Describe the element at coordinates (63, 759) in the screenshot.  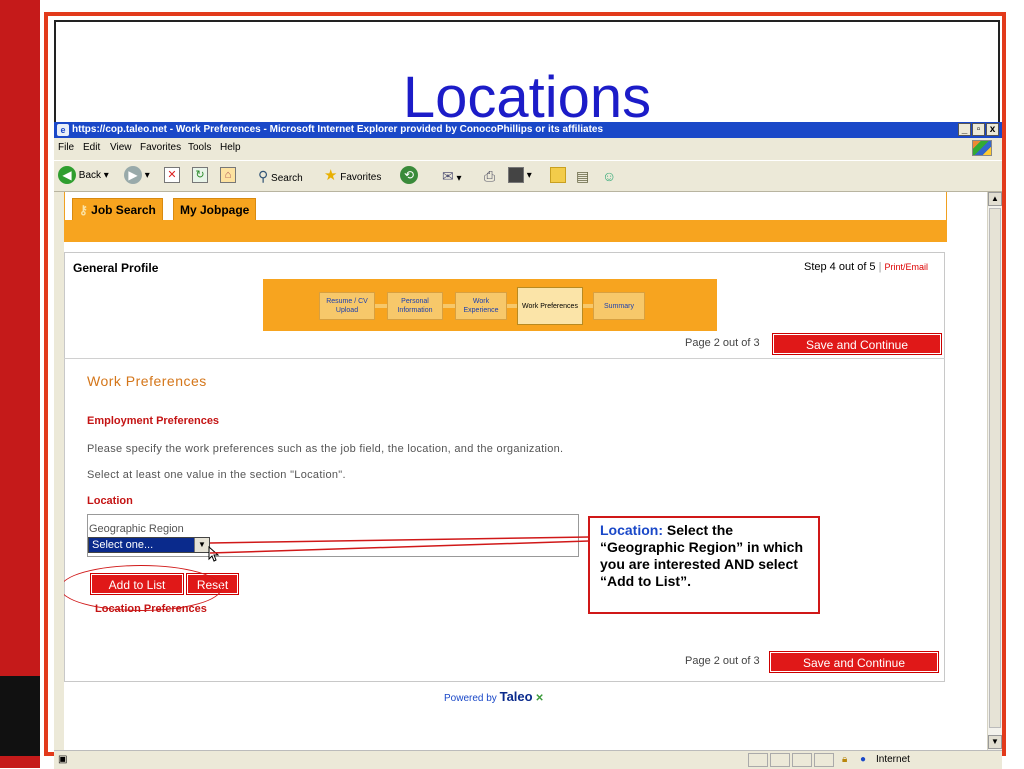
I see `page-icon: ▣` at that location.